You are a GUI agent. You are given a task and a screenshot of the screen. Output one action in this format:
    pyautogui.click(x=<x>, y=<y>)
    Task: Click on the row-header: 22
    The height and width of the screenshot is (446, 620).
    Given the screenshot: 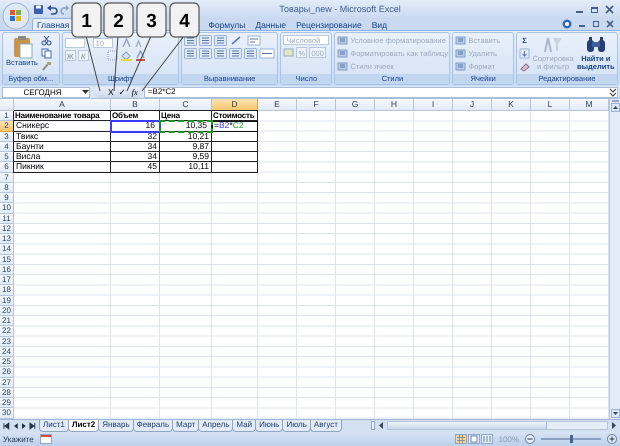 What is the action you would take?
    pyautogui.click(x=7, y=331)
    